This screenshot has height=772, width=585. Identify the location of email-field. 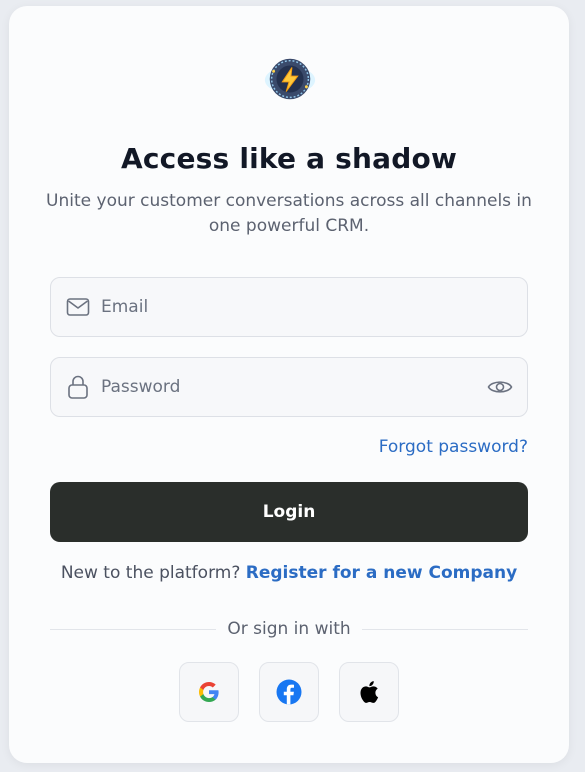
(289, 307).